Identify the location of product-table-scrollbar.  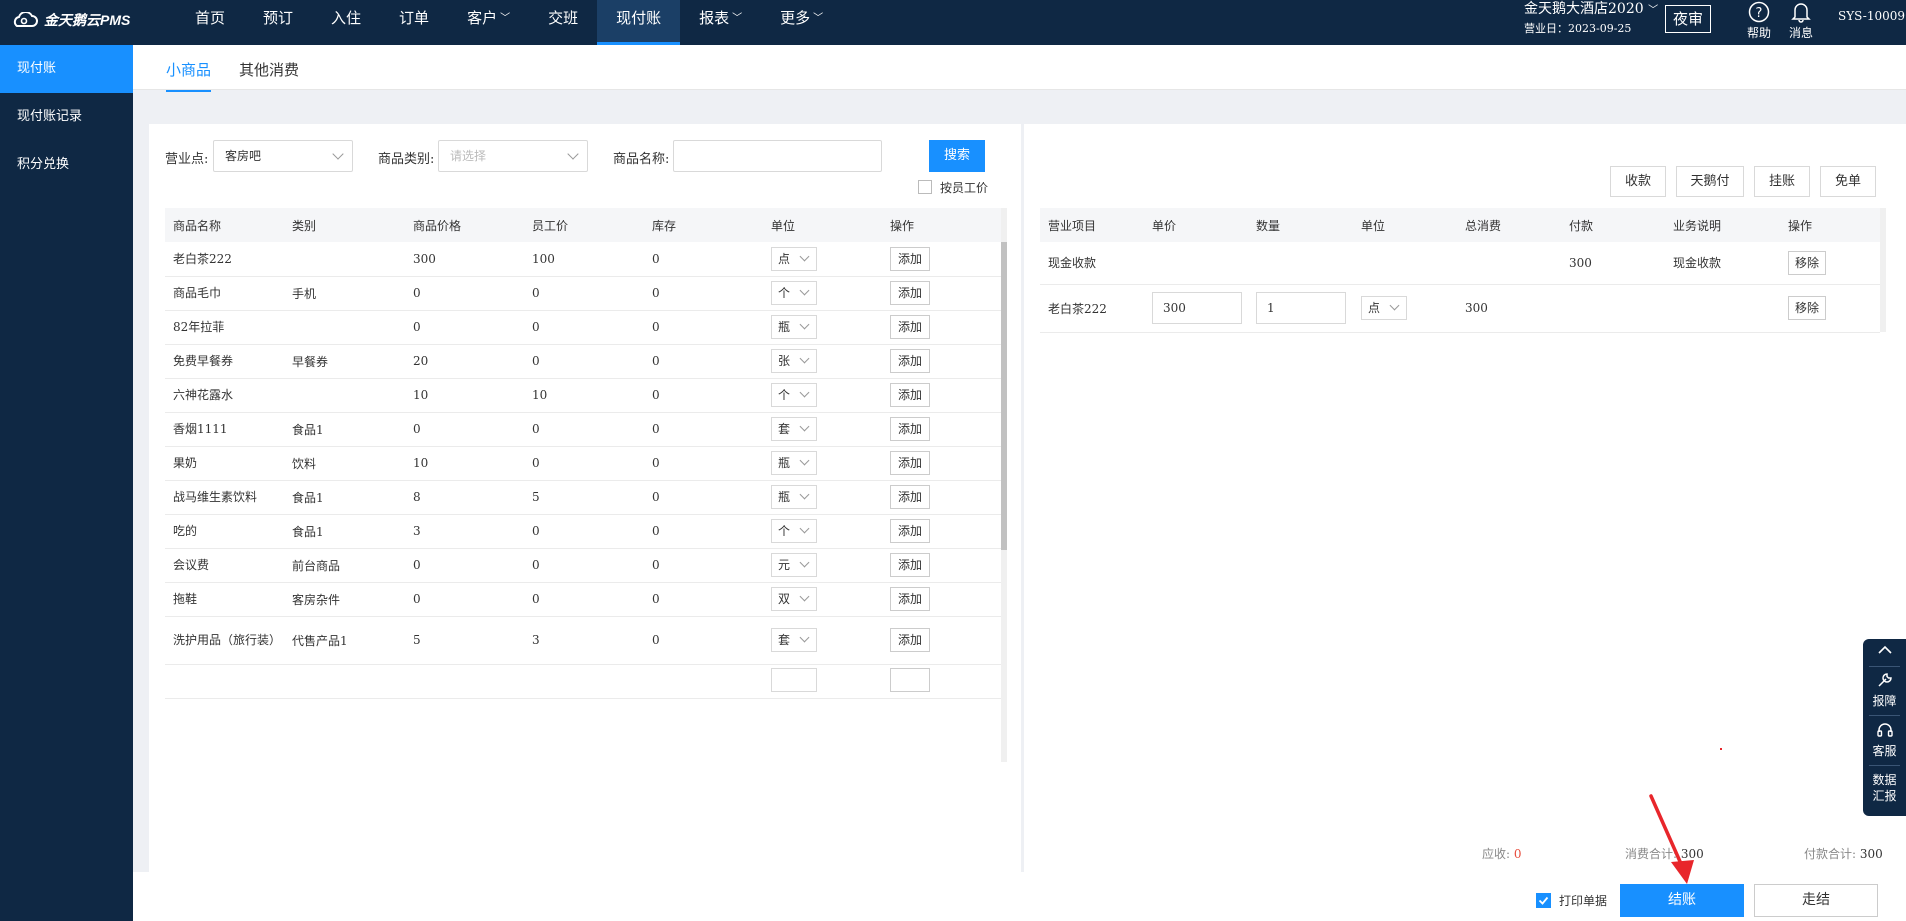
(1004, 485).